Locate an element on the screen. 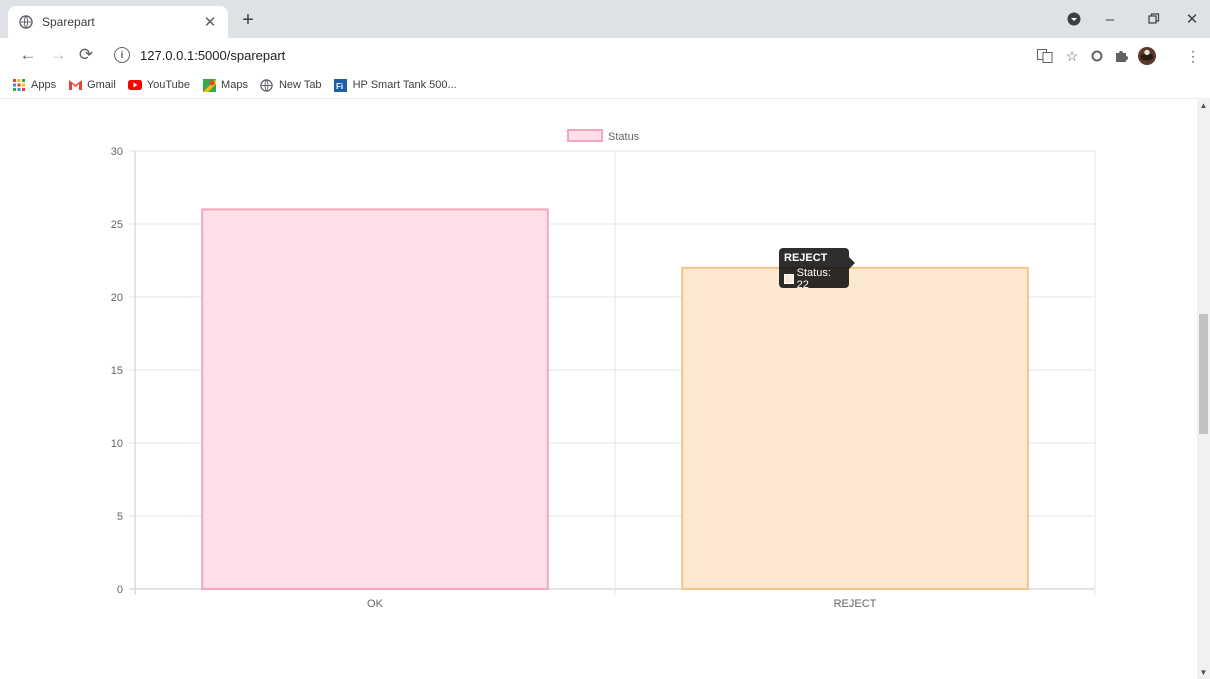 The image size is (1210, 679). vertical-scrollbar: ▲ ▼ is located at coordinates (1203, 388).